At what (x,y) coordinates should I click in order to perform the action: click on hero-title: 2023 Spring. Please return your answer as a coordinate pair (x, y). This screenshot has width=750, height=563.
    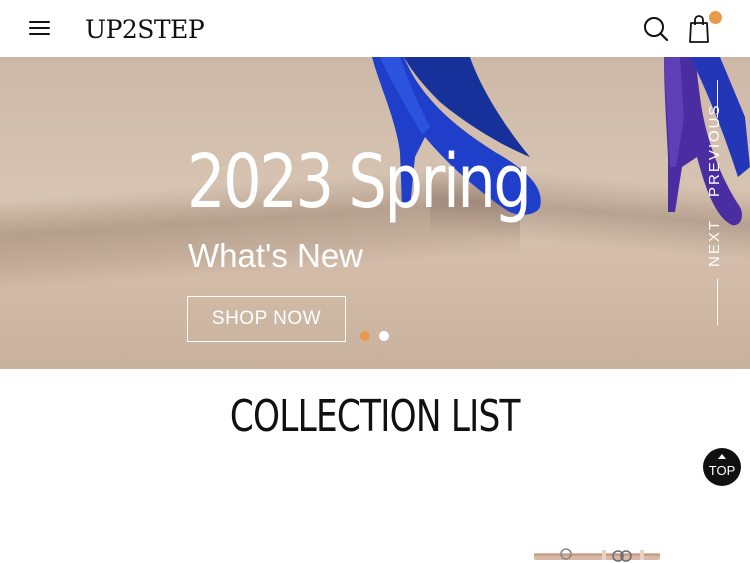
    Looking at the image, I should click on (359, 182).